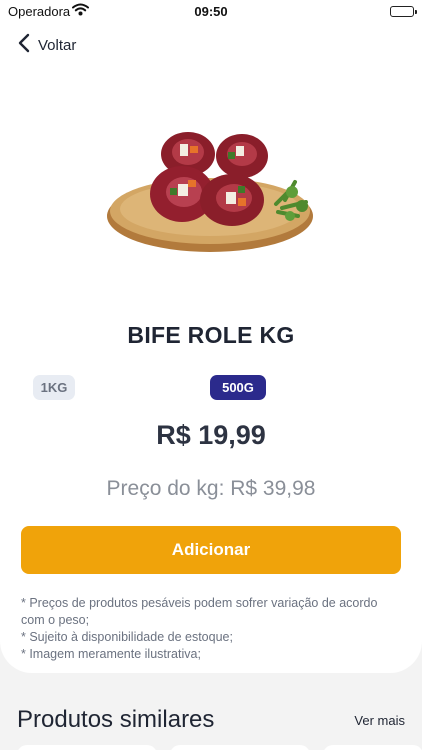 This screenshot has width=422, height=750. Describe the element at coordinates (403, 11) in the screenshot. I see `battery-icon` at that location.